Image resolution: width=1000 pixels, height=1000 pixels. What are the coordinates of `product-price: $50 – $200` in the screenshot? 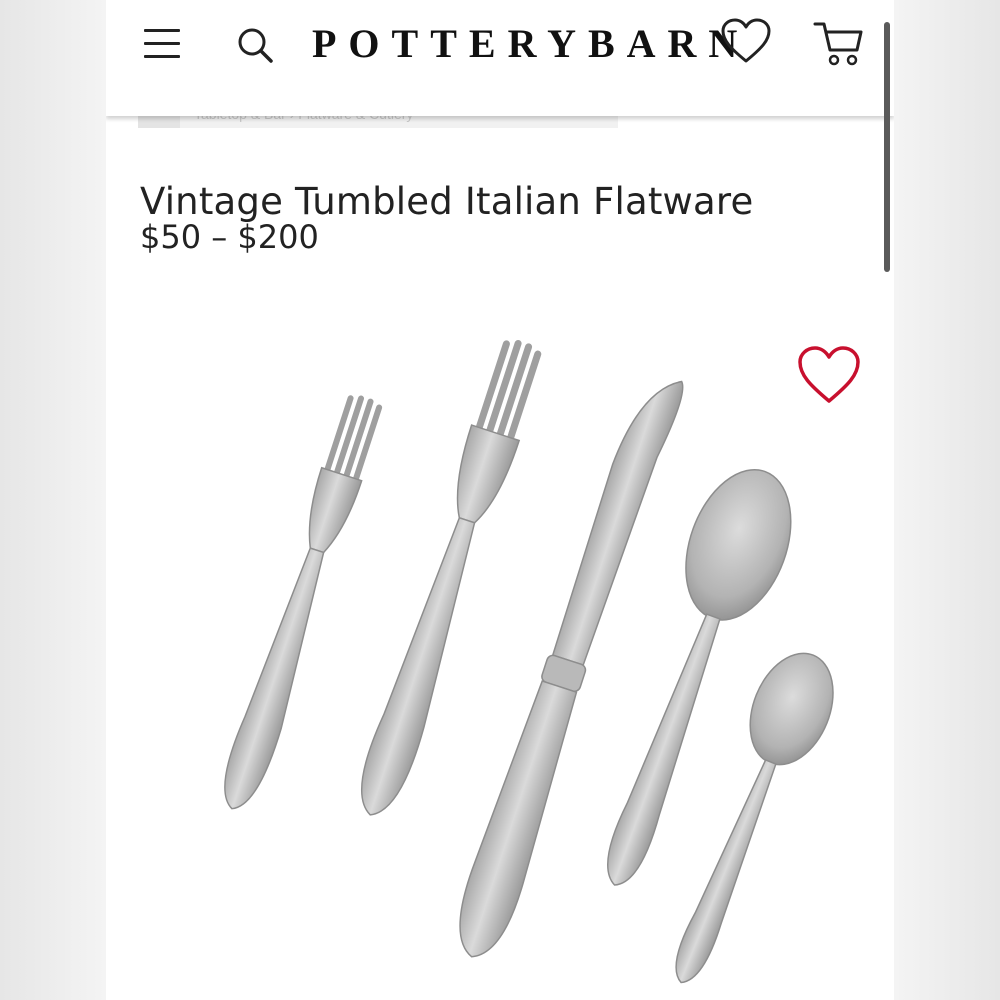 It's located at (229, 237).